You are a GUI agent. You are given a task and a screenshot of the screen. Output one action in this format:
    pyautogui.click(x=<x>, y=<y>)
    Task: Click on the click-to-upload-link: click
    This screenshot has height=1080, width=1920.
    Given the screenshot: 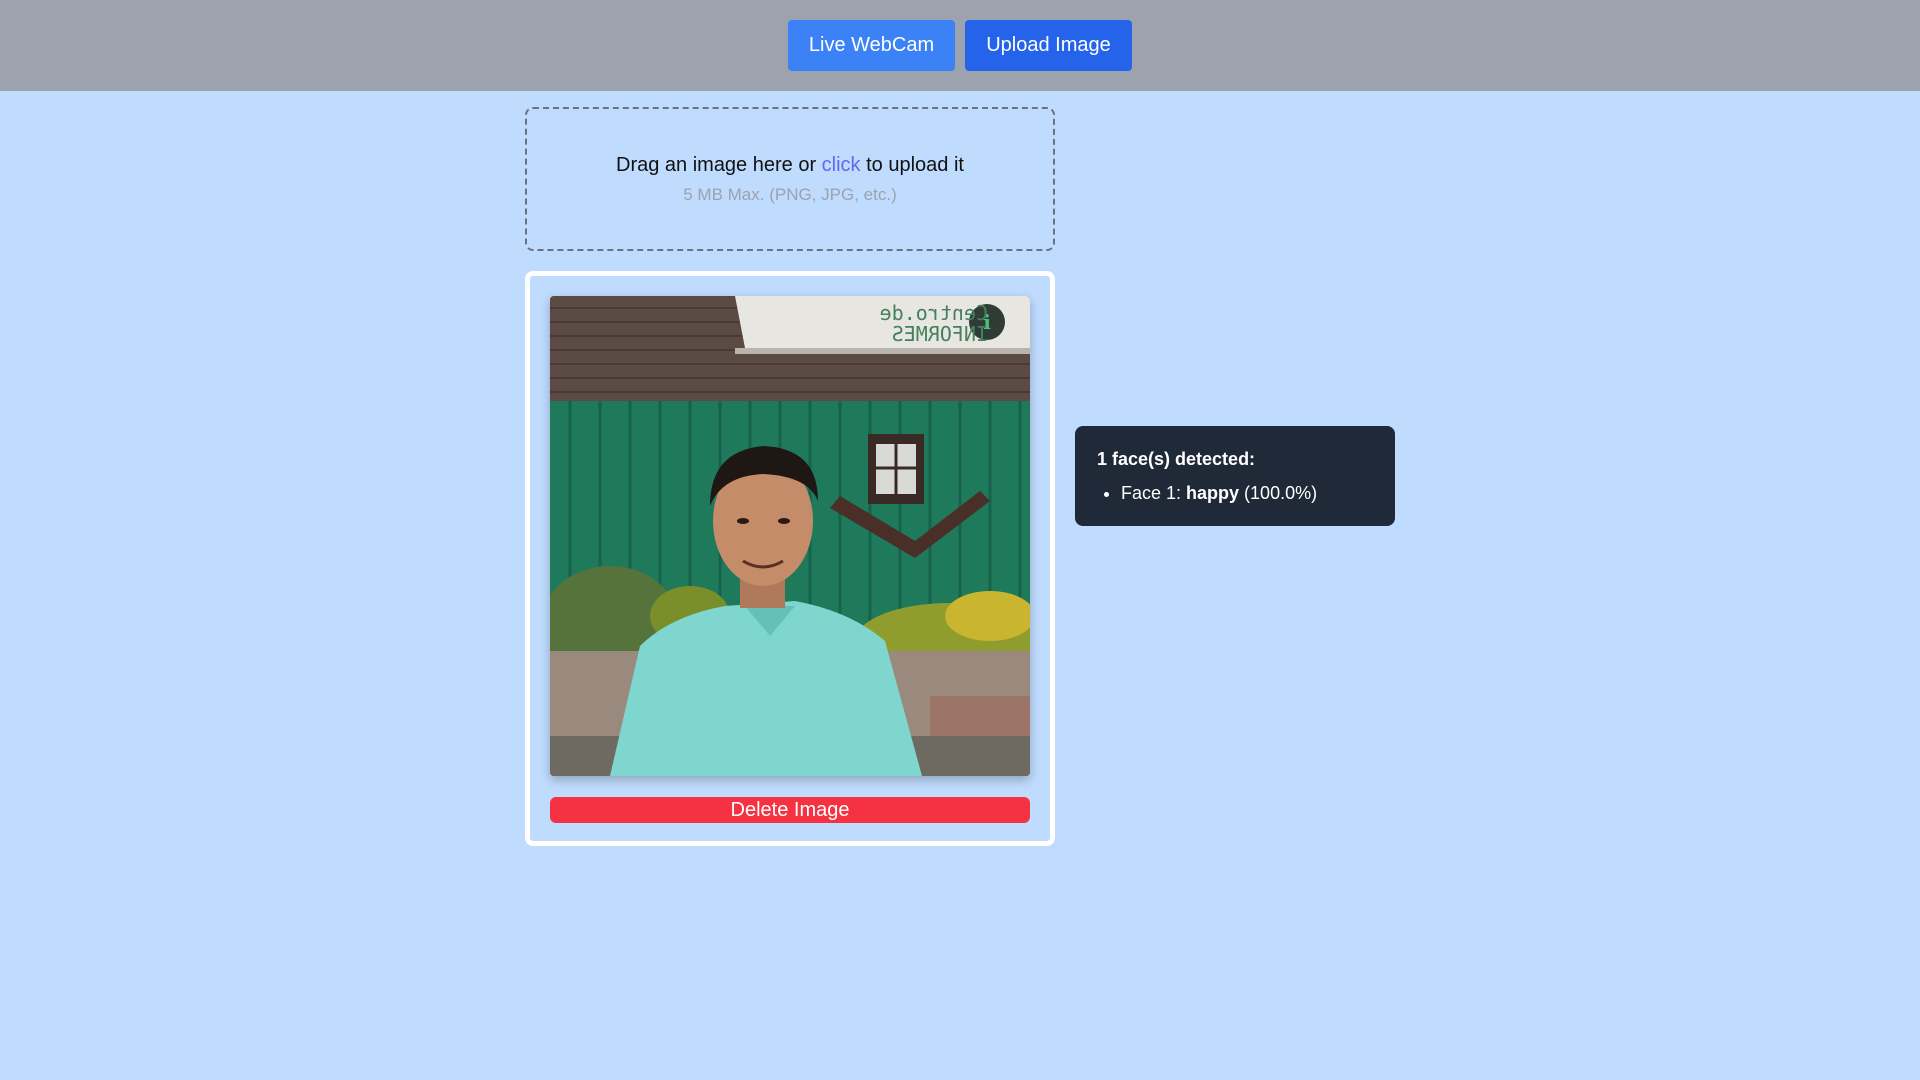 What is the action you would take?
    pyautogui.click(x=841, y=165)
    